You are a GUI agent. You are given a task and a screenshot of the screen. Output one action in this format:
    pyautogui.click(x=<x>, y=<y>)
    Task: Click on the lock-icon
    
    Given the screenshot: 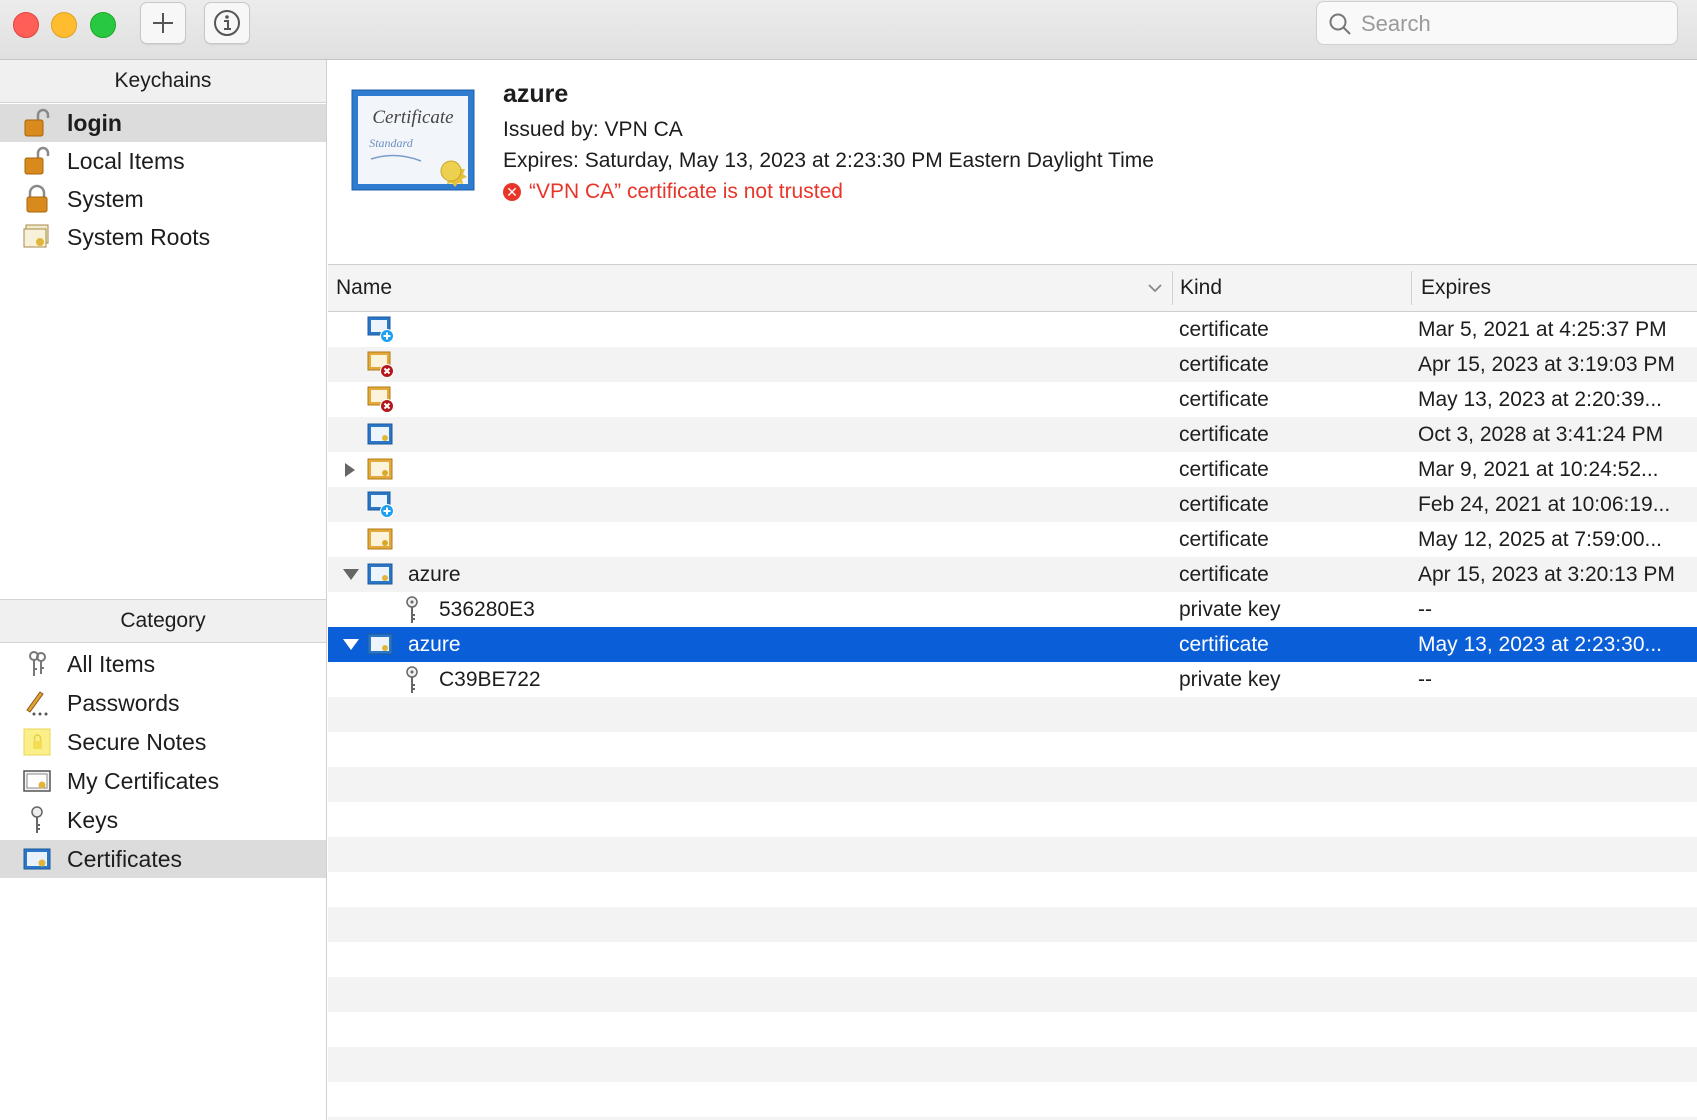 What is the action you would take?
    pyautogui.click(x=37, y=198)
    